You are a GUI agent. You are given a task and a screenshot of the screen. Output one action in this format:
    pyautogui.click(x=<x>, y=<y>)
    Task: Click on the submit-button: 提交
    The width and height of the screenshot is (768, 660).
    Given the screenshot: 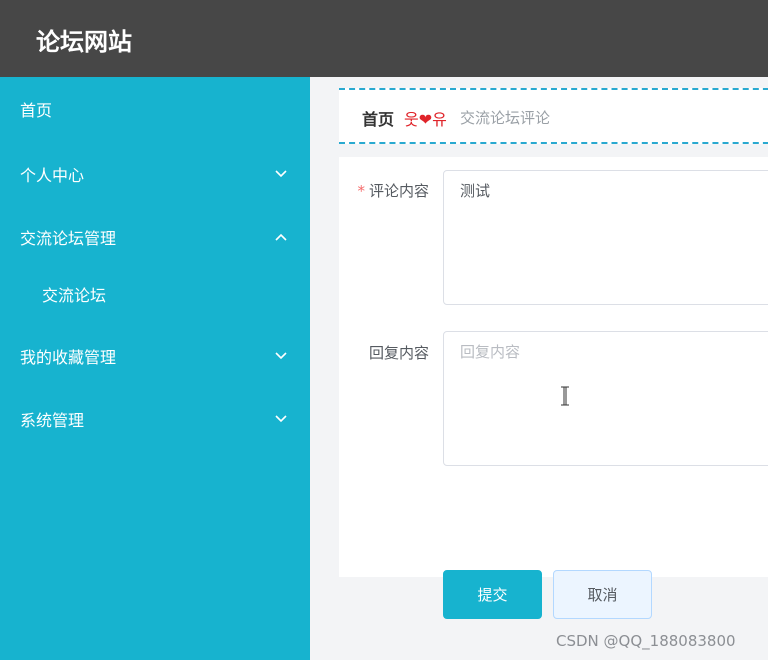 What is the action you would take?
    pyautogui.click(x=492, y=594)
    